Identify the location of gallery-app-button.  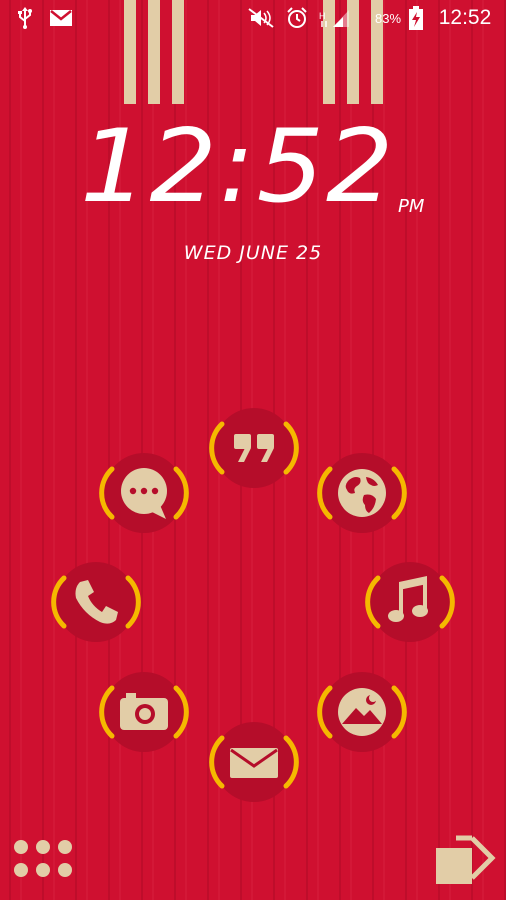
(362, 712).